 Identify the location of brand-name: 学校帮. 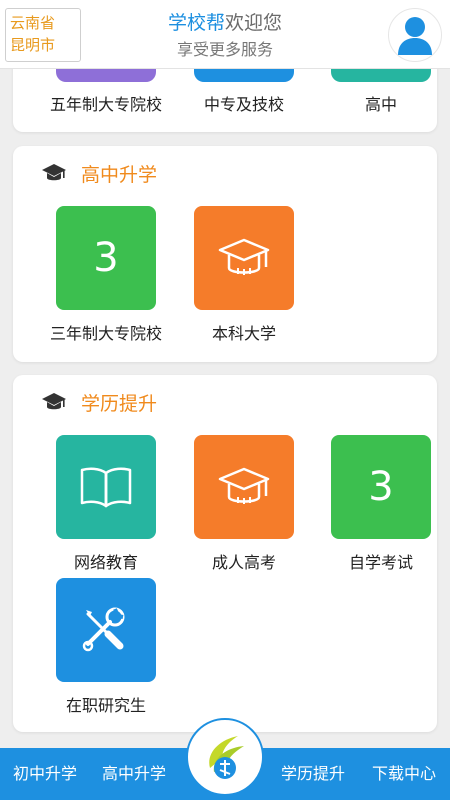
(196, 23).